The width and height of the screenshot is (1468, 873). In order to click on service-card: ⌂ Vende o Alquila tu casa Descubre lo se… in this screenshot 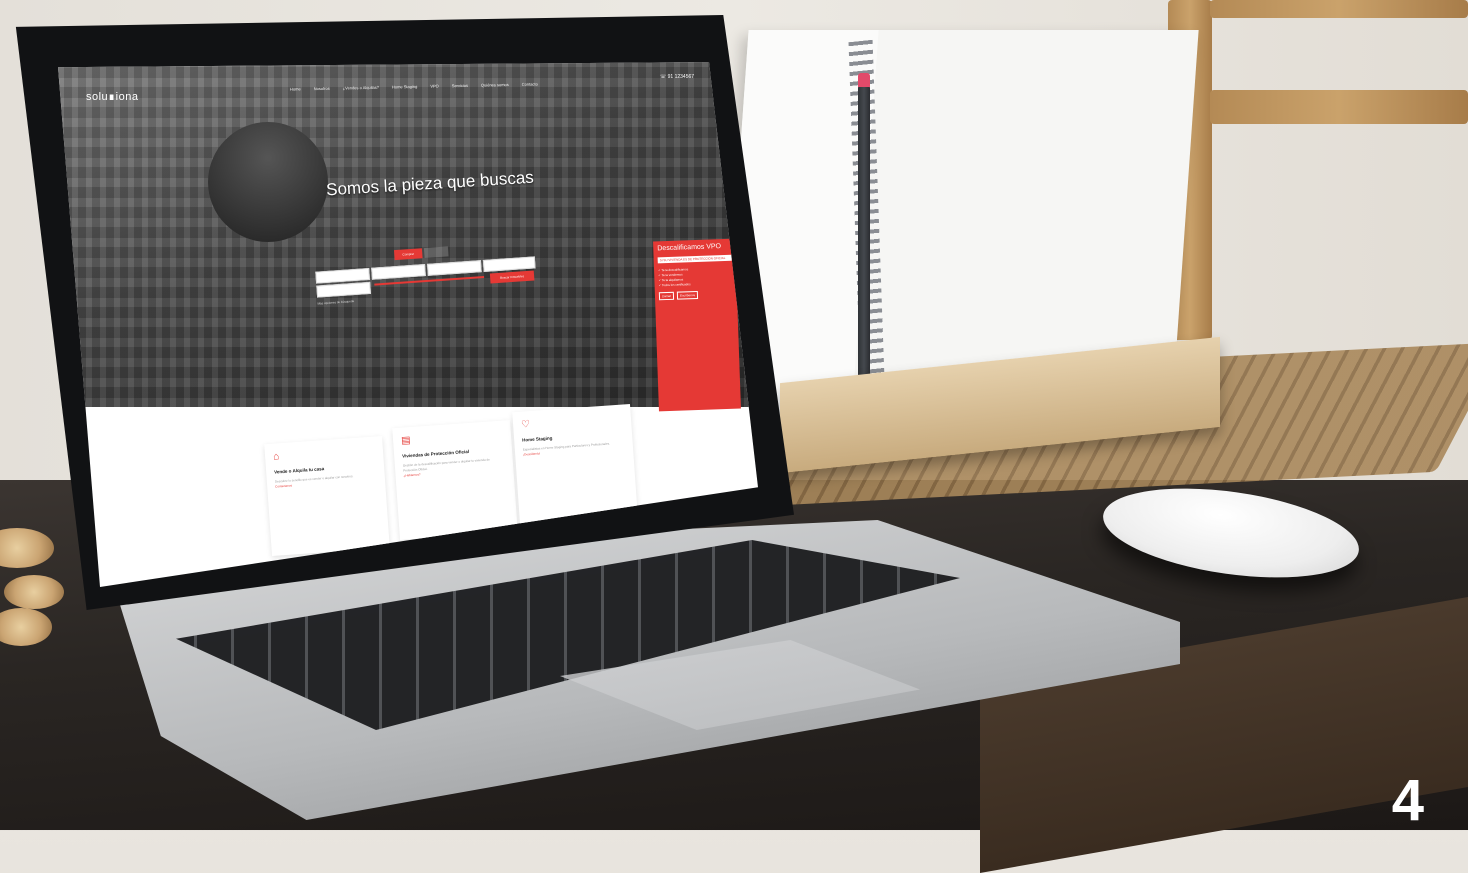, I will do `click(327, 496)`.